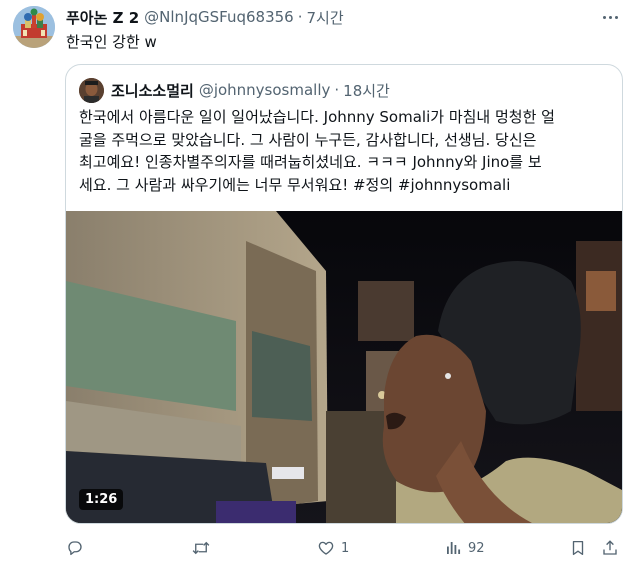 The image size is (640, 564). What do you see at coordinates (101, 499) in the screenshot?
I see `video-duration-badge: 1:26` at bounding box center [101, 499].